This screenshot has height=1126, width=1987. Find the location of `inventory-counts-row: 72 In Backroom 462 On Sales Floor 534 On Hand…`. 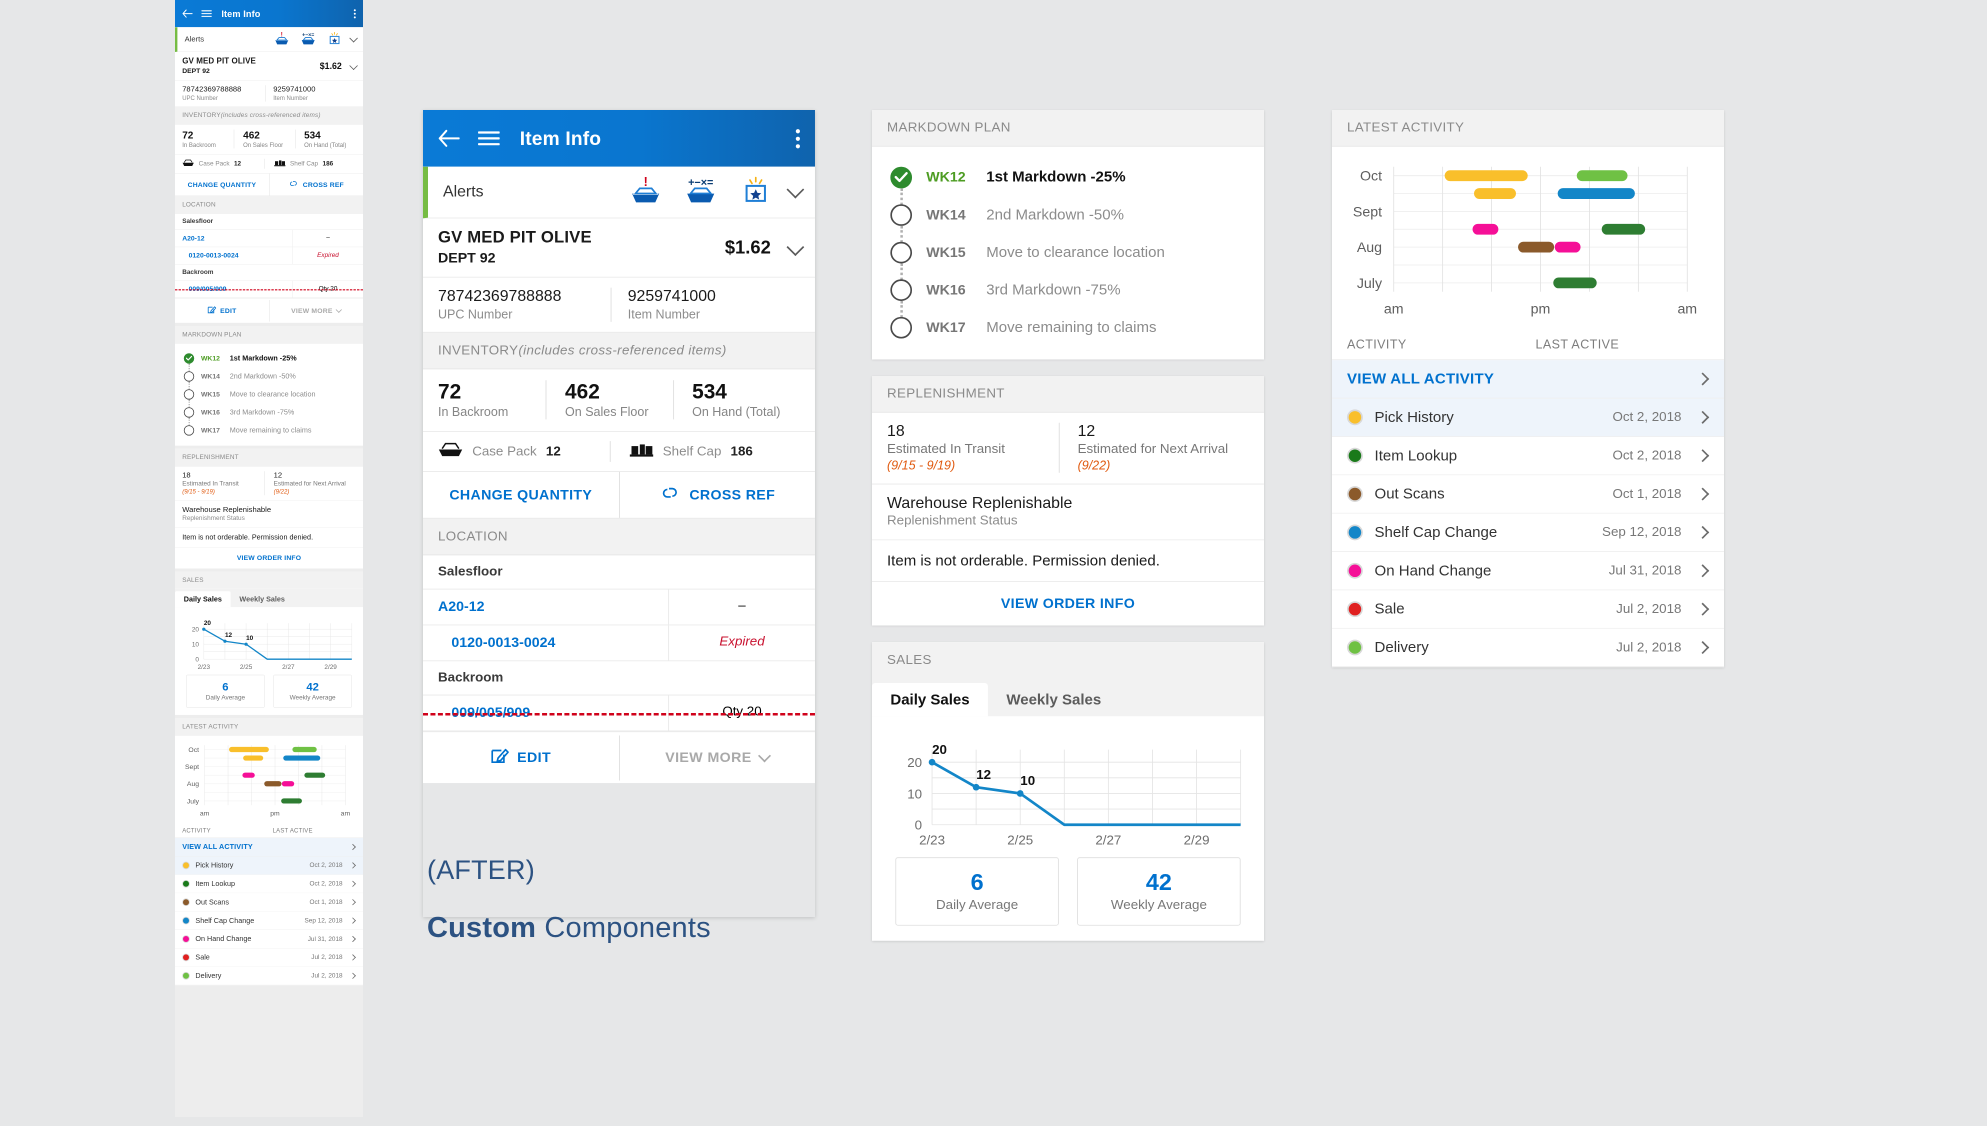

inventory-counts-row: 72 In Backroom 462 On Sales Floor 534 On Hand… is located at coordinates (269, 139).